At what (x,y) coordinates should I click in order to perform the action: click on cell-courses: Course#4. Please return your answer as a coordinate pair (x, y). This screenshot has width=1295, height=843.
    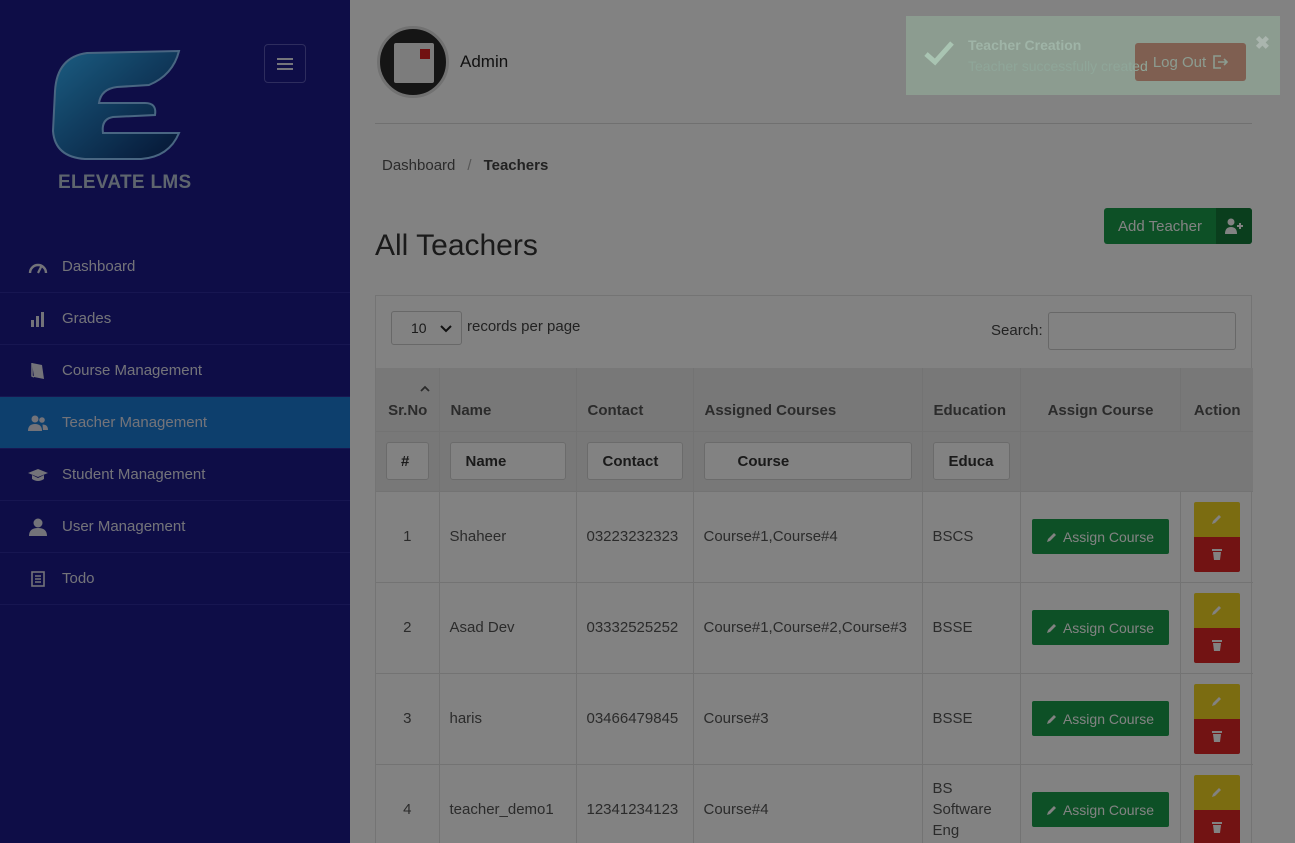
    Looking at the image, I should click on (808, 803).